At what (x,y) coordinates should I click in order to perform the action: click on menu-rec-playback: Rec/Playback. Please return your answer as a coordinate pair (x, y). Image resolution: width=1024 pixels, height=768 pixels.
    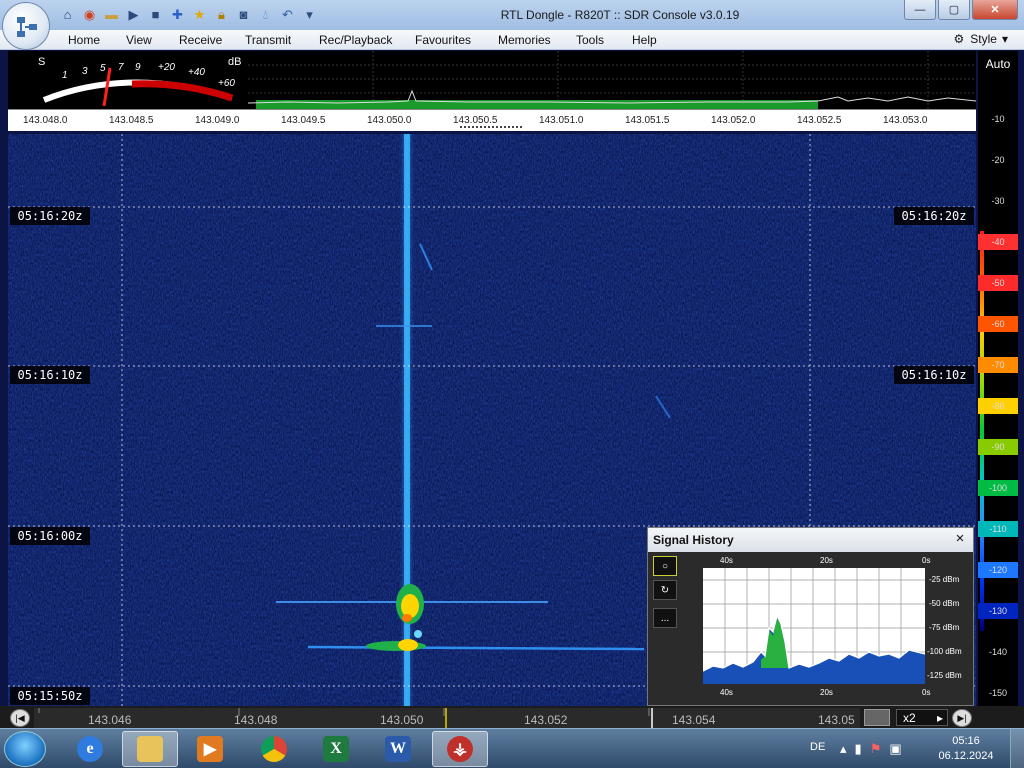
    Looking at the image, I should click on (355, 40).